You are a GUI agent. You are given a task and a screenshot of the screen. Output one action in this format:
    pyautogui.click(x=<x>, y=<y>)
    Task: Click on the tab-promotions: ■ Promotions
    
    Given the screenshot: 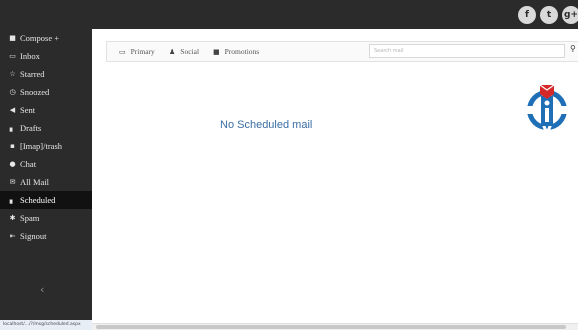 What is the action you would take?
    pyautogui.click(x=236, y=51)
    